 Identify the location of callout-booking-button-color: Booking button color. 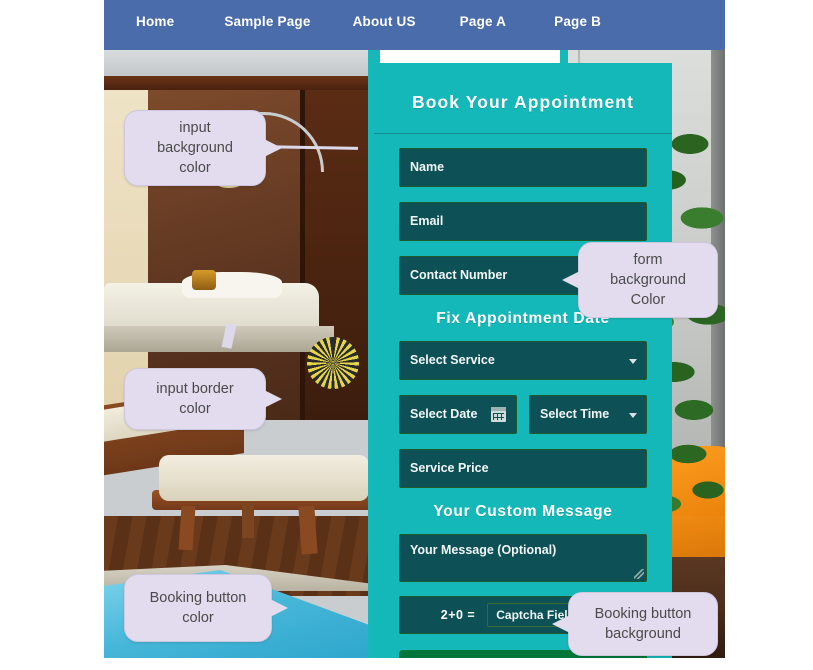
(206, 608).